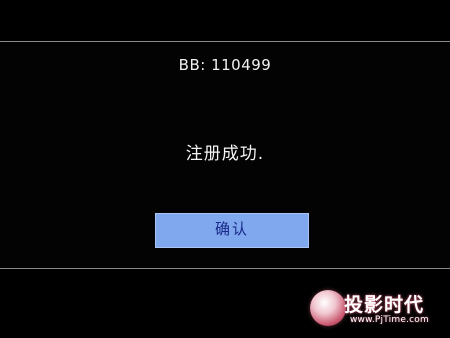 This screenshot has width=450, height=338. I want to click on success-message: 注册成功., so click(225, 154).